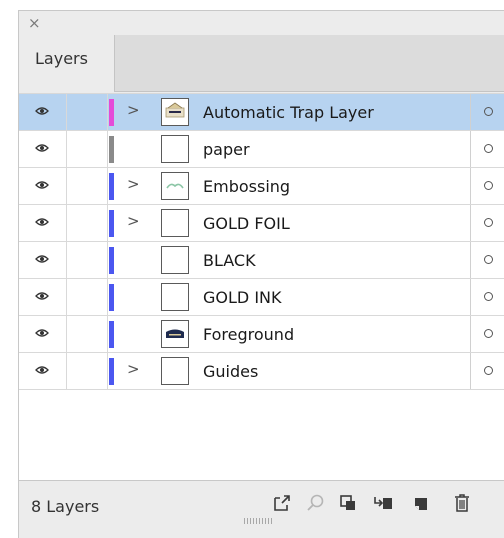 The width and height of the screenshot is (504, 538). I want to click on layer-row: > GOLD FOIL, so click(261, 223).